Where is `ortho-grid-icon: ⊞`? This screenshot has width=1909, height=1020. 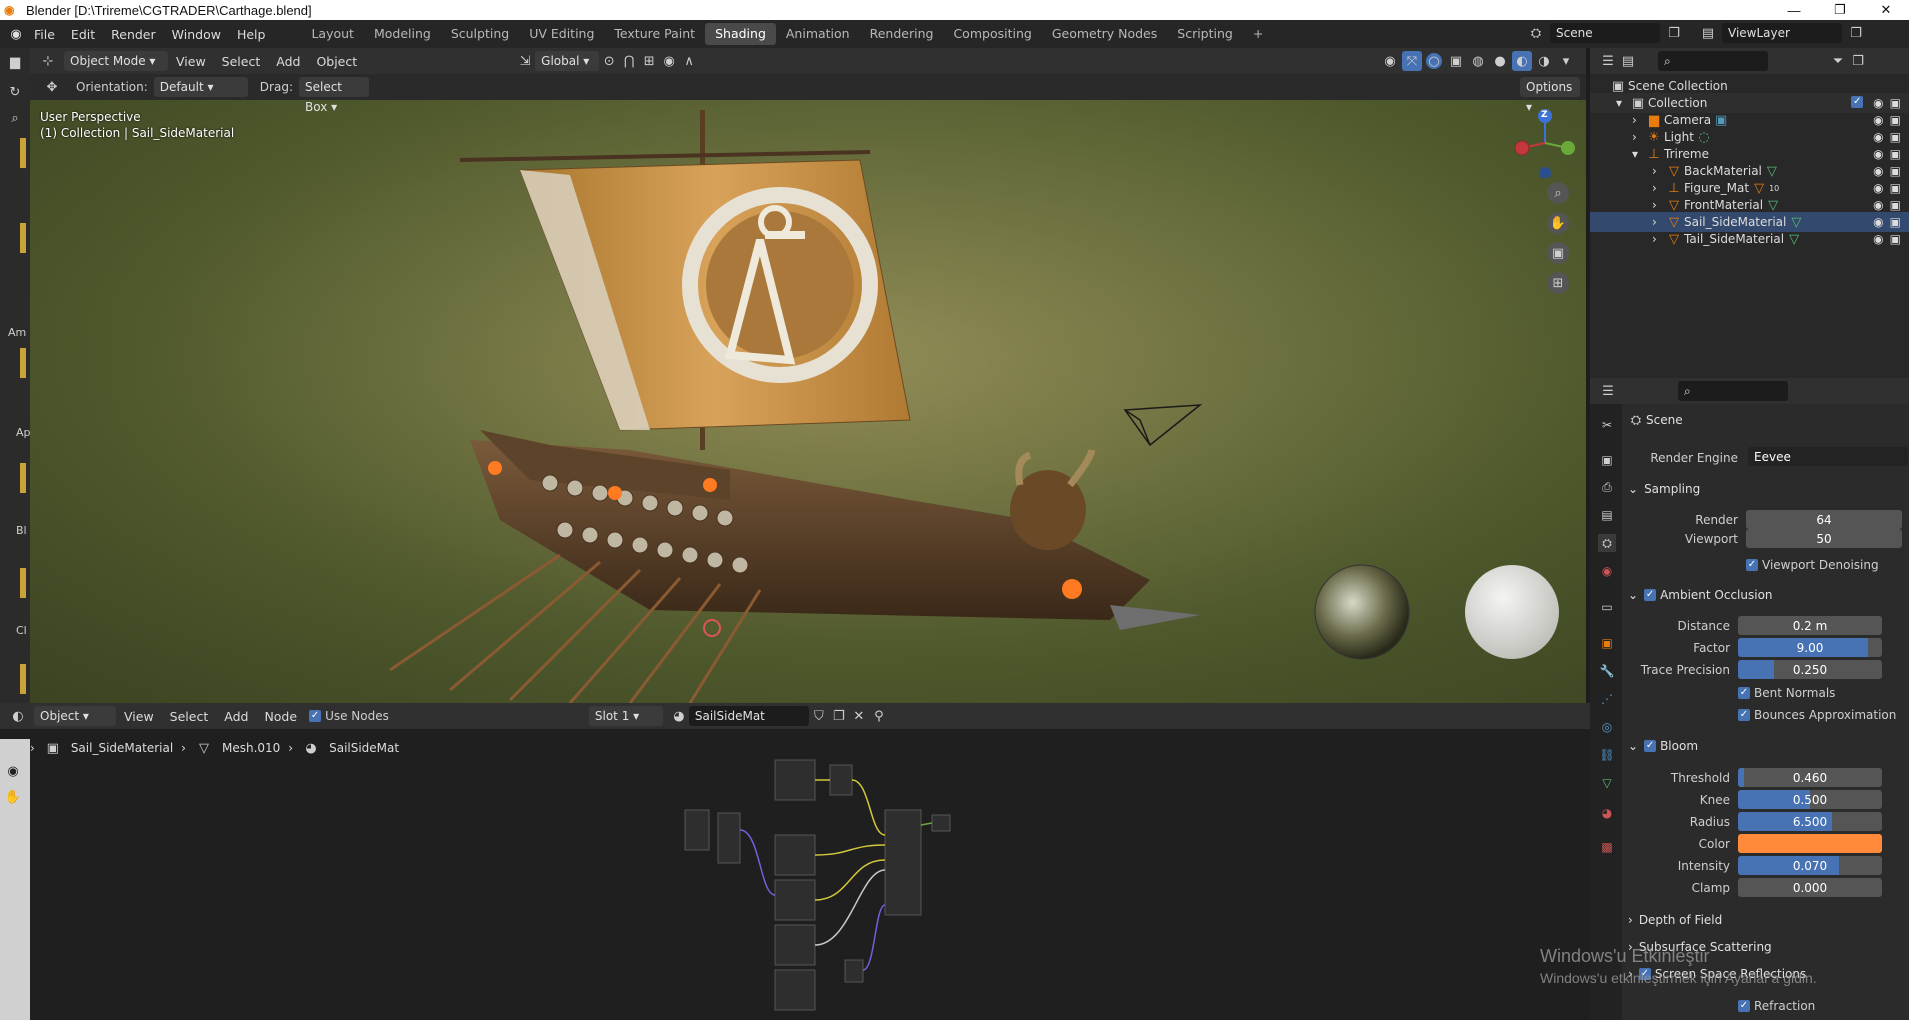 ortho-grid-icon: ⊞ is located at coordinates (1558, 283).